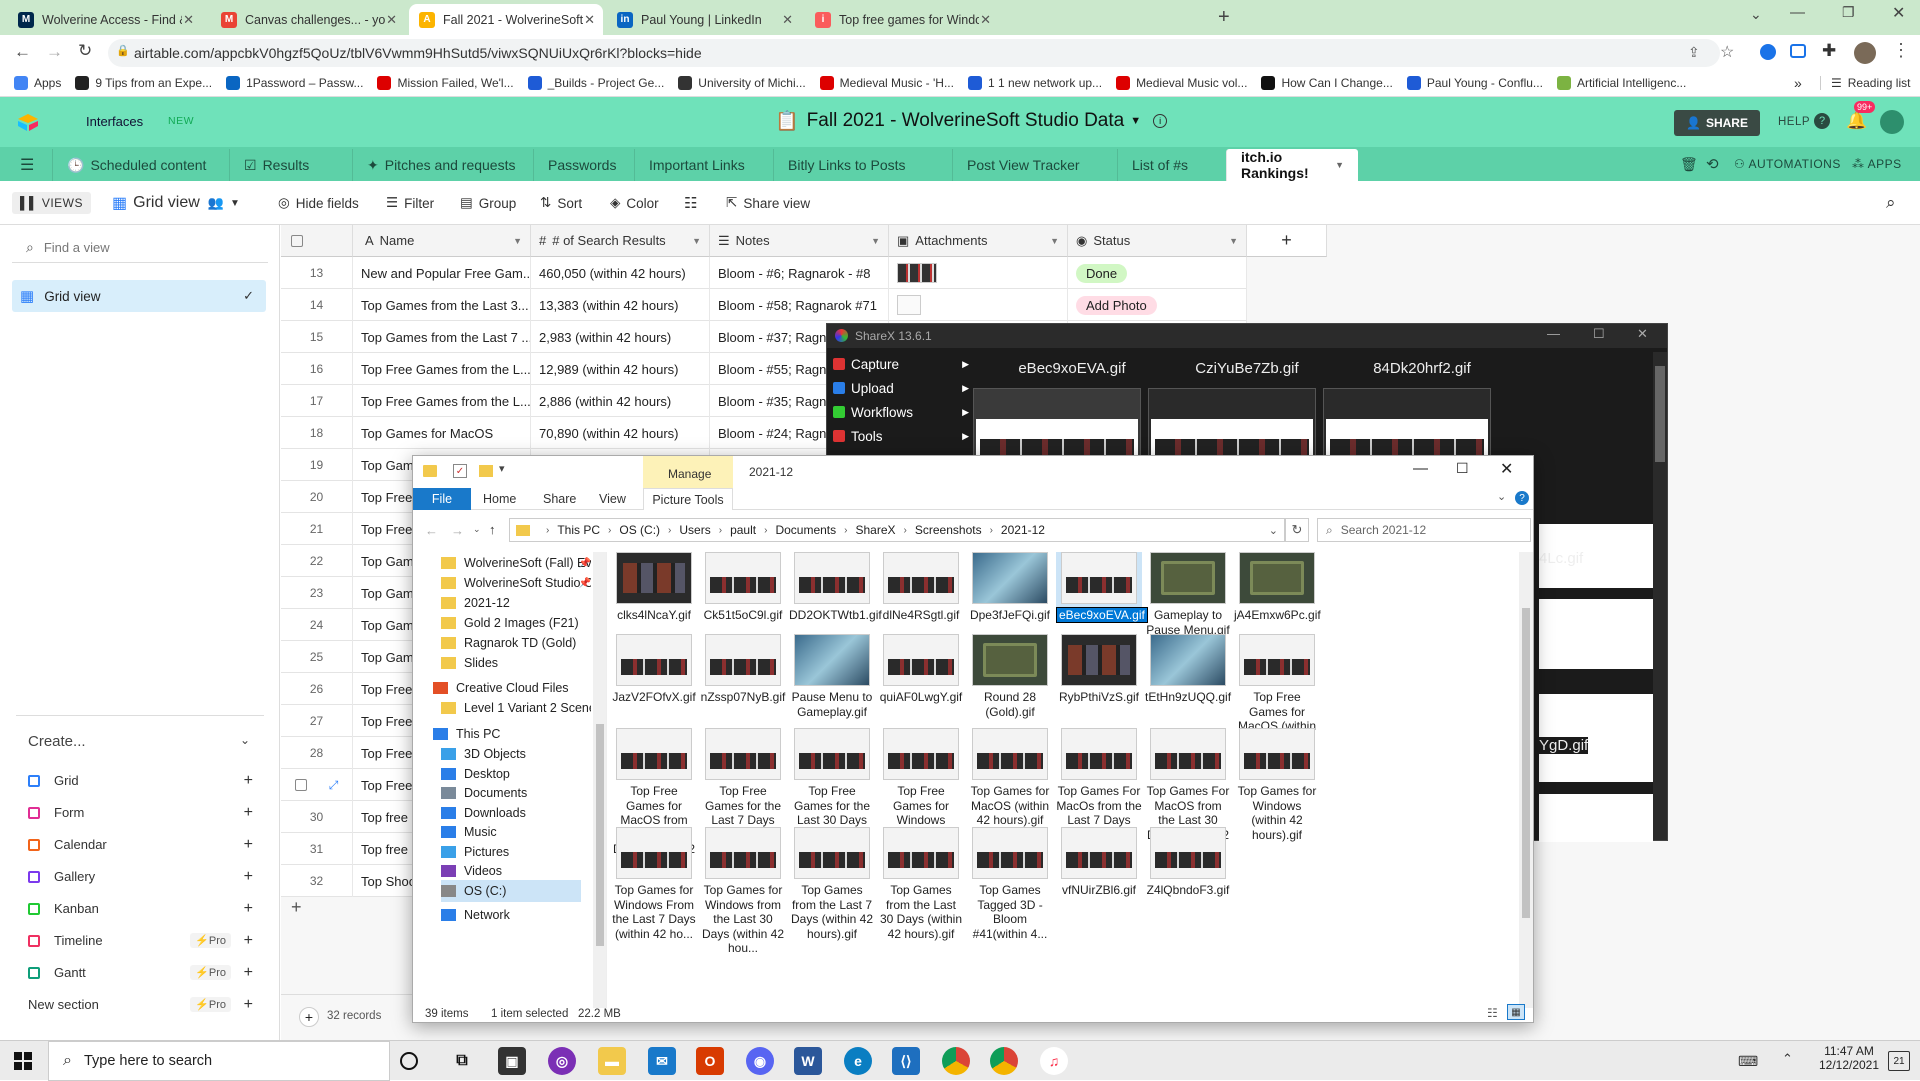 This screenshot has width=1920, height=1081. Describe the element at coordinates (654, 587) in the screenshot. I see `file-item: clks4lNcaY.gif` at that location.